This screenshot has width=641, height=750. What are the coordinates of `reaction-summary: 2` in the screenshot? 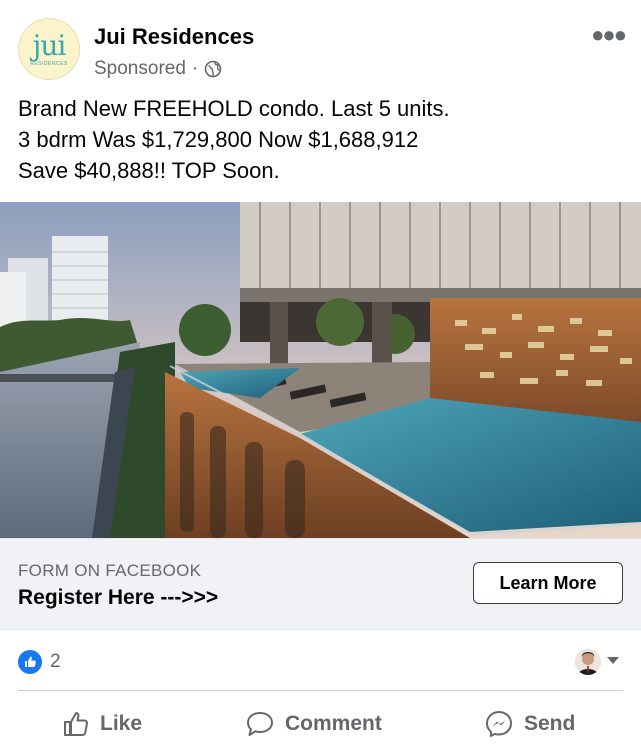 It's located at (320, 662).